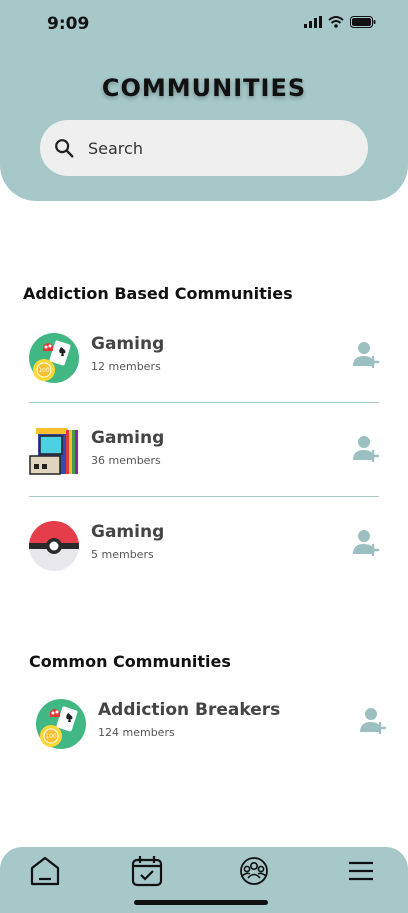 This screenshot has height=913, width=408. Describe the element at coordinates (204, 546) in the screenshot. I see `community-item-gaming-3: Gaming 5 members` at that location.